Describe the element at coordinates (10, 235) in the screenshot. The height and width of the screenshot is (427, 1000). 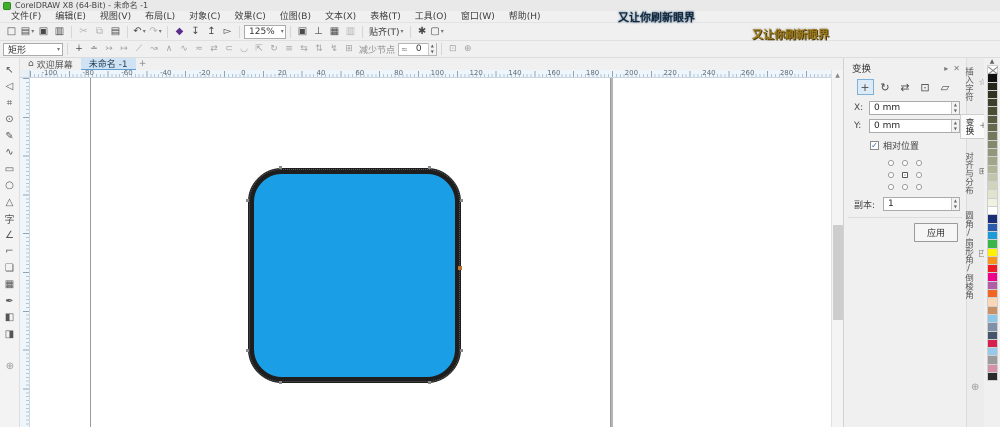
I see `dimension-tool: ∠` at that location.